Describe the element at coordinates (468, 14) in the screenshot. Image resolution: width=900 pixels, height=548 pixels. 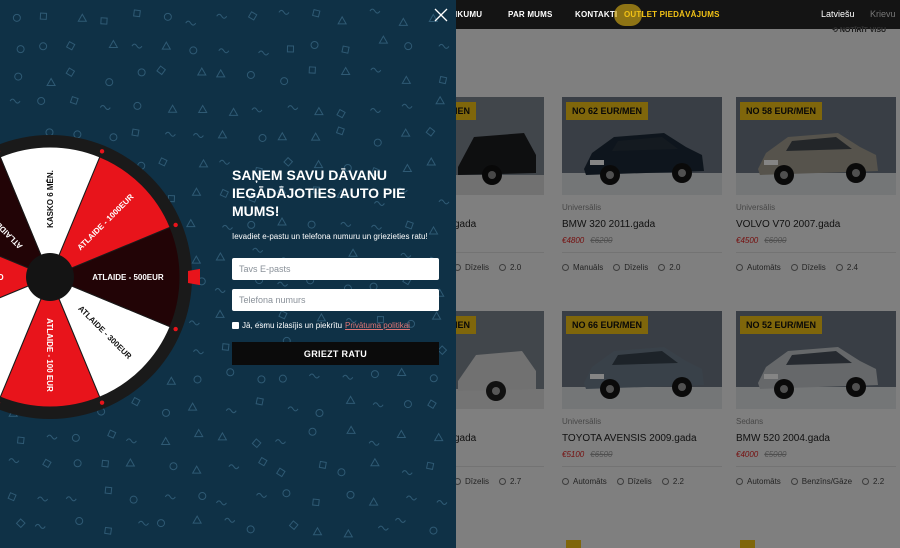
I see `nav-item-catalog: IKUMU` at that location.